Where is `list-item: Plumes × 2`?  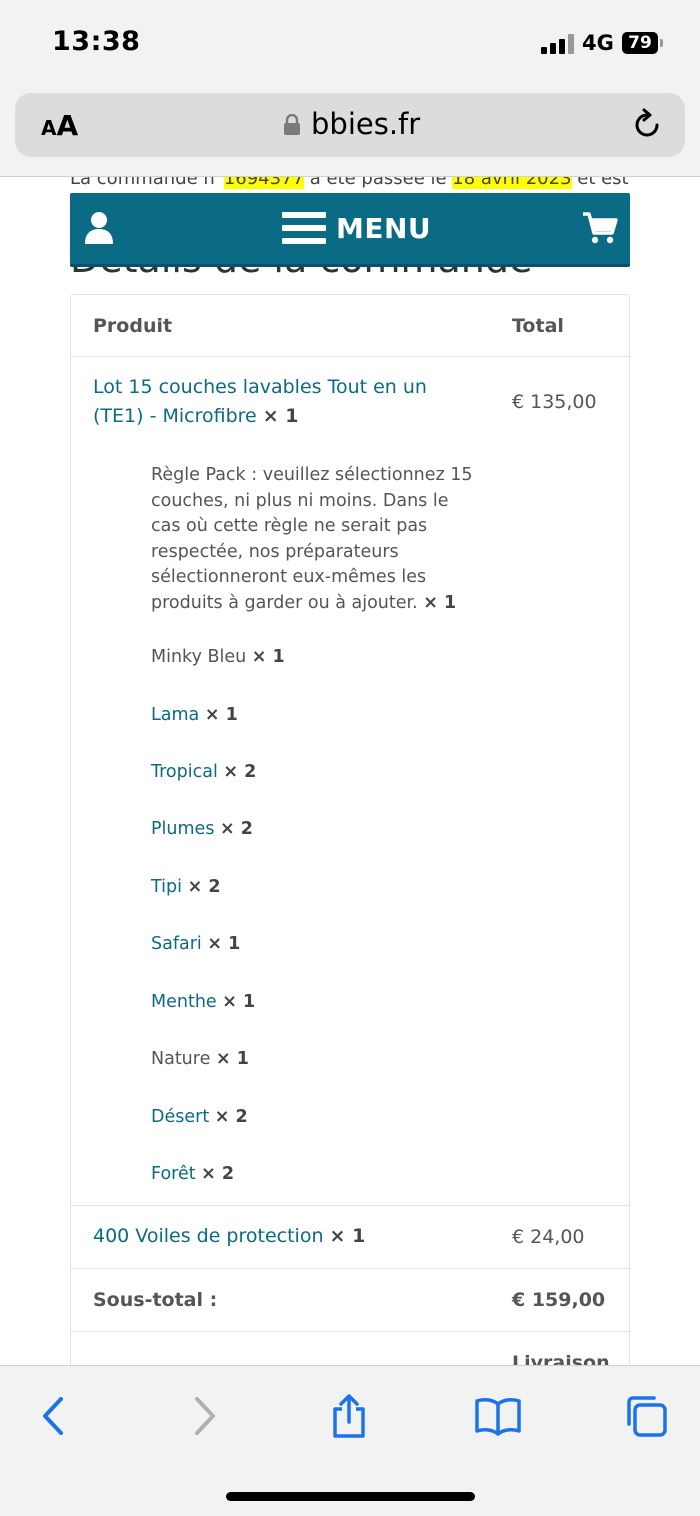
list-item: Plumes × 2 is located at coordinates (202, 829).